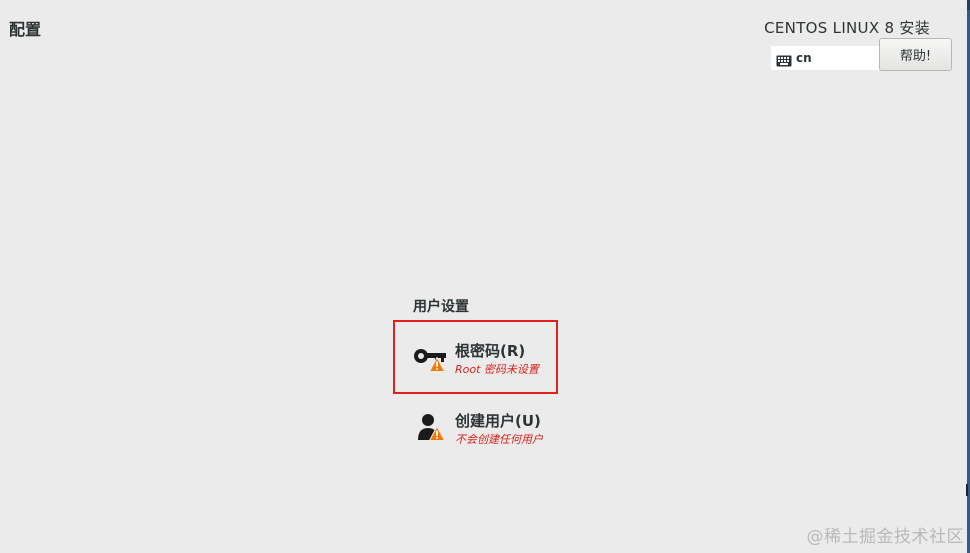 This screenshot has height=553, width=970. I want to click on text-cursor, so click(967, 490).